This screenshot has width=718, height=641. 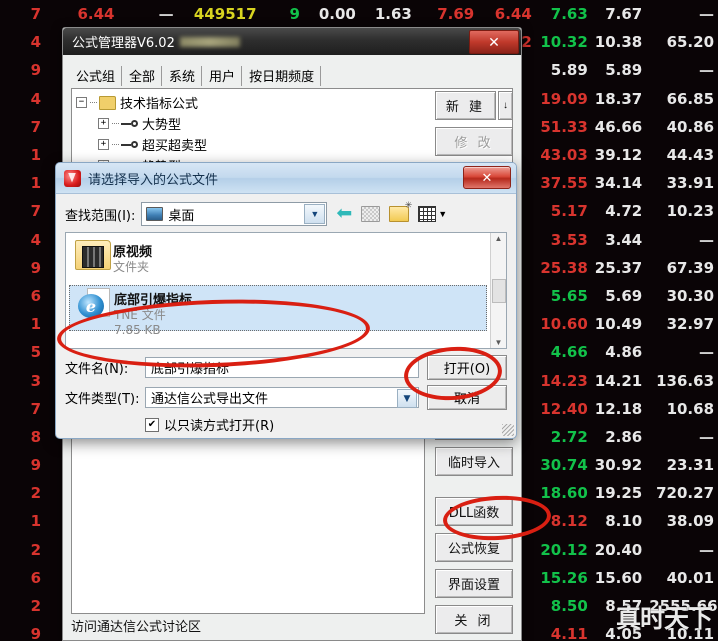 What do you see at coordinates (36, 126) in the screenshot?
I see `quote-cell: 7` at bounding box center [36, 126].